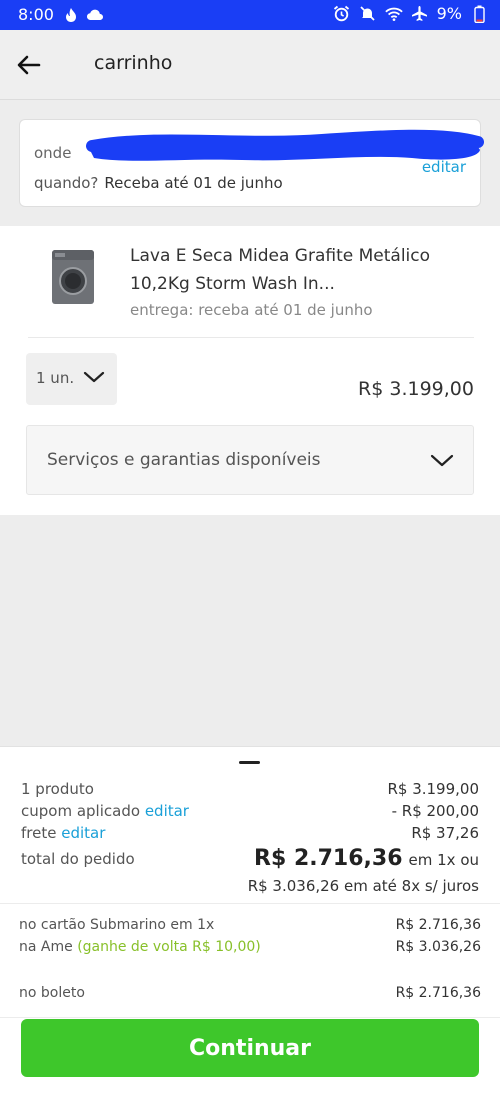  What do you see at coordinates (250, 811) in the screenshot?
I see `summary-coupon-row: cupom aplicado editar - R$ 200,00` at bounding box center [250, 811].